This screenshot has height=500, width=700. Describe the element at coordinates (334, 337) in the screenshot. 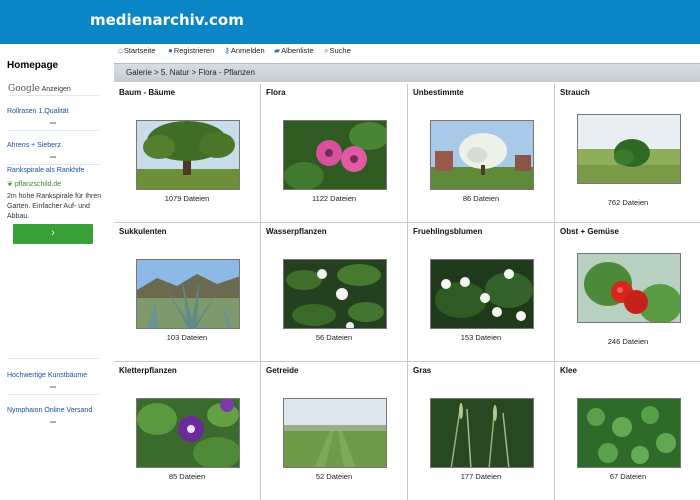

I see `category-count: 56 Dateien` at that location.